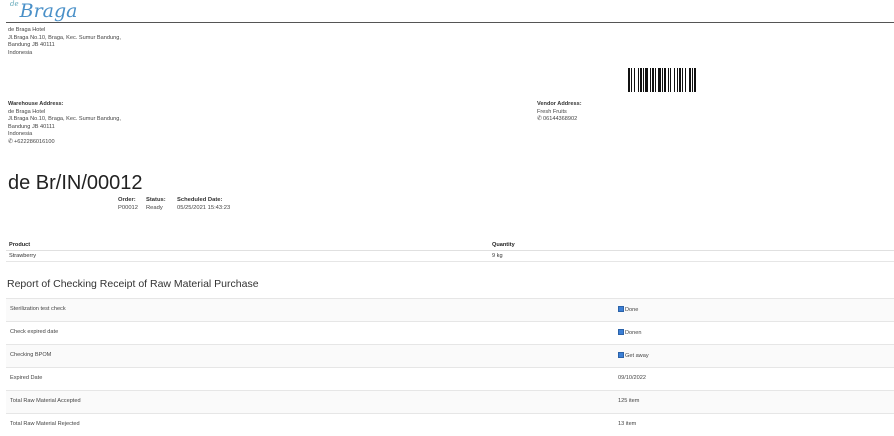  What do you see at coordinates (128, 208) in the screenshot?
I see `order-value: P00012` at bounding box center [128, 208].